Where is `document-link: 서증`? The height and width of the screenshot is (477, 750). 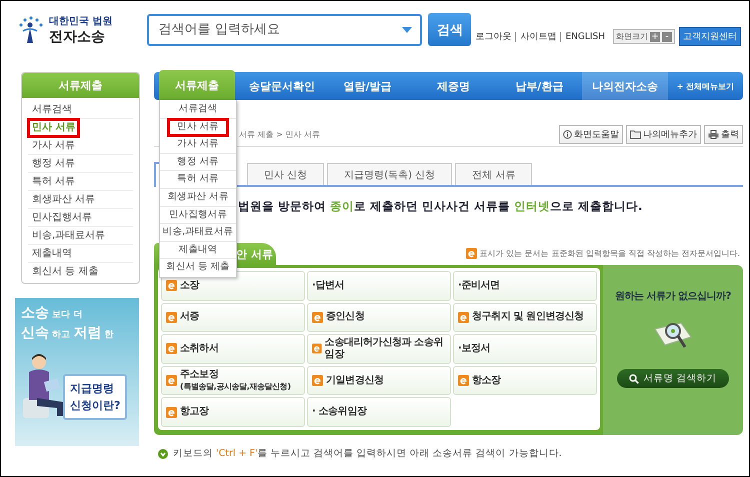
document-link: 서증 is located at coordinates (233, 317).